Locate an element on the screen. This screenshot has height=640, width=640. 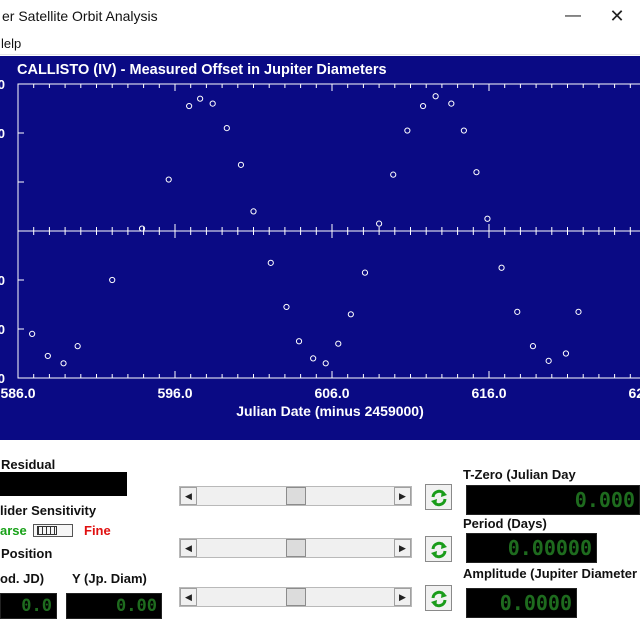
amplitude-scrollbar: ◀ ▶ is located at coordinates (295, 597).